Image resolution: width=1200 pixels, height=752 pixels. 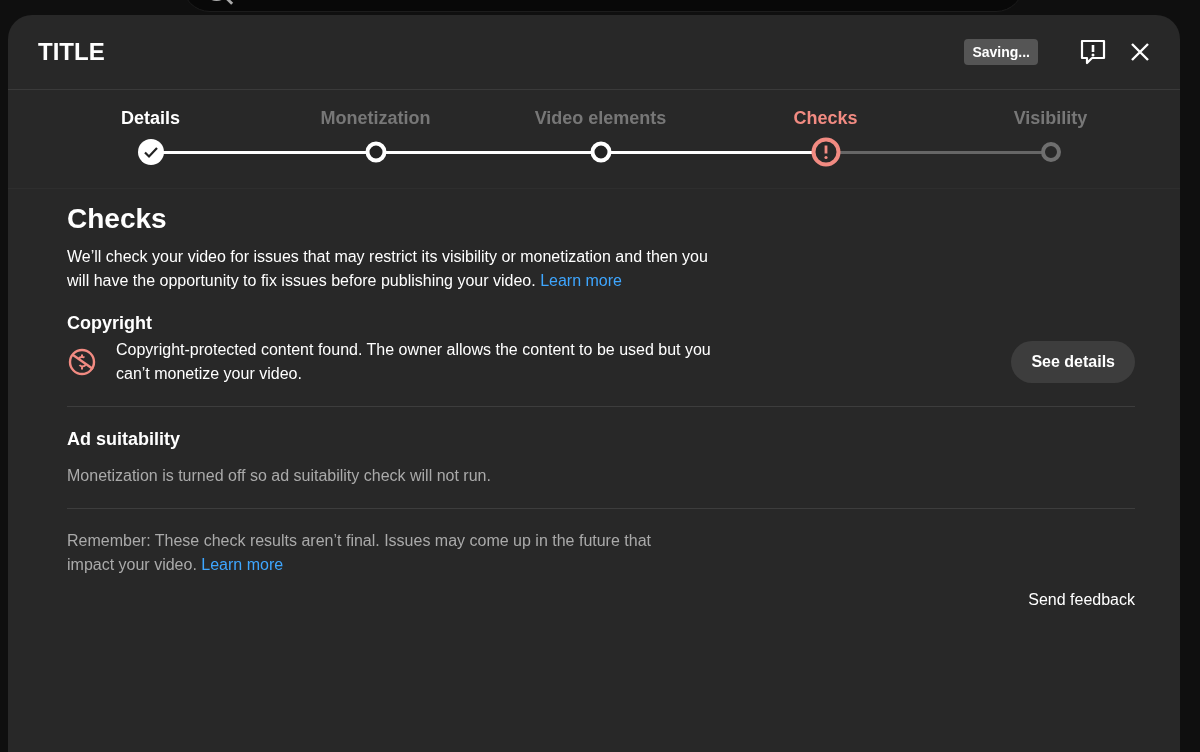 What do you see at coordinates (72, 52) in the screenshot?
I see `dialog-title: TITLE` at bounding box center [72, 52].